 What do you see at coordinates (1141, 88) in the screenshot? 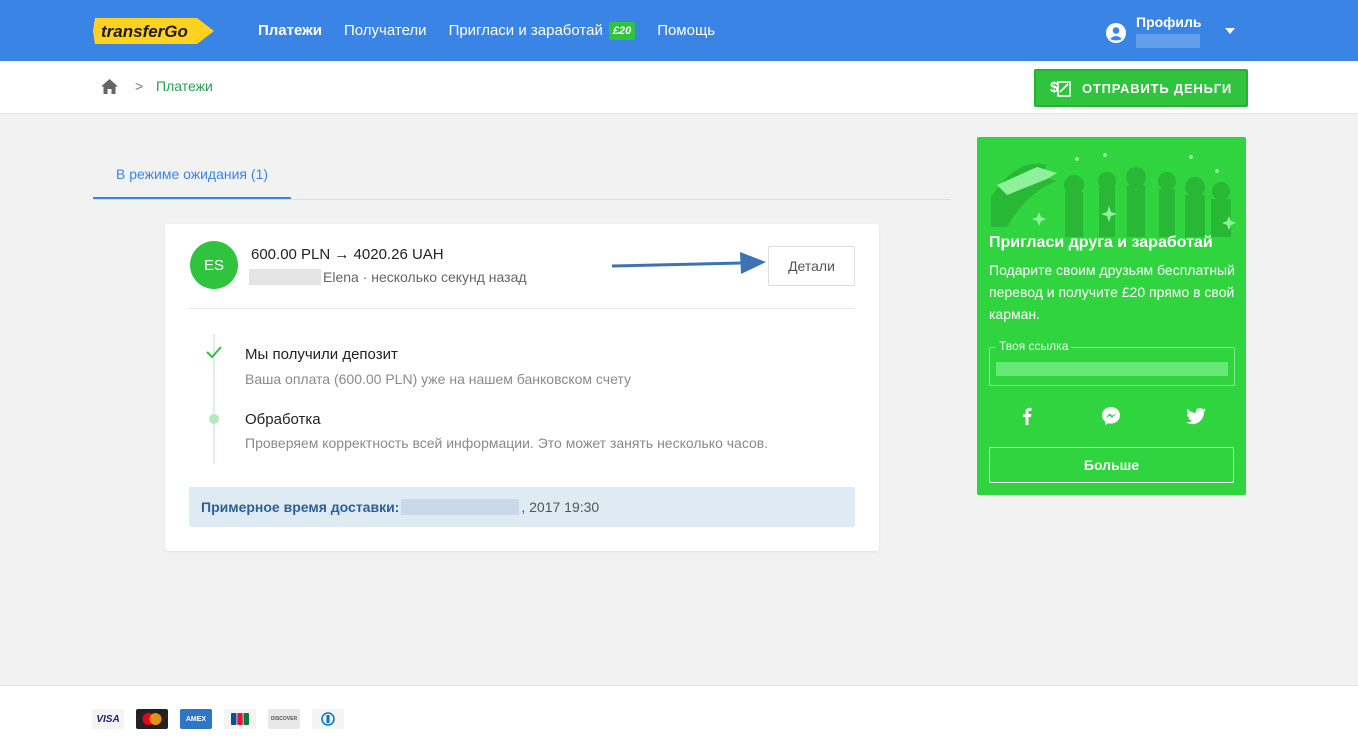
I see `send-money-button: $ ОТПРАВИТЬ ДЕНЬГИ` at bounding box center [1141, 88].